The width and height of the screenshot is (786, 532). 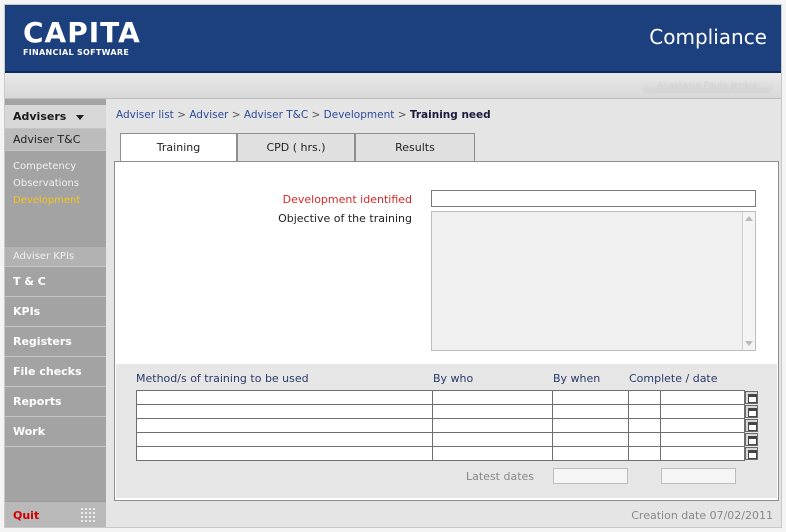 I want to click on column-header-by-when: By when, so click(x=577, y=378).